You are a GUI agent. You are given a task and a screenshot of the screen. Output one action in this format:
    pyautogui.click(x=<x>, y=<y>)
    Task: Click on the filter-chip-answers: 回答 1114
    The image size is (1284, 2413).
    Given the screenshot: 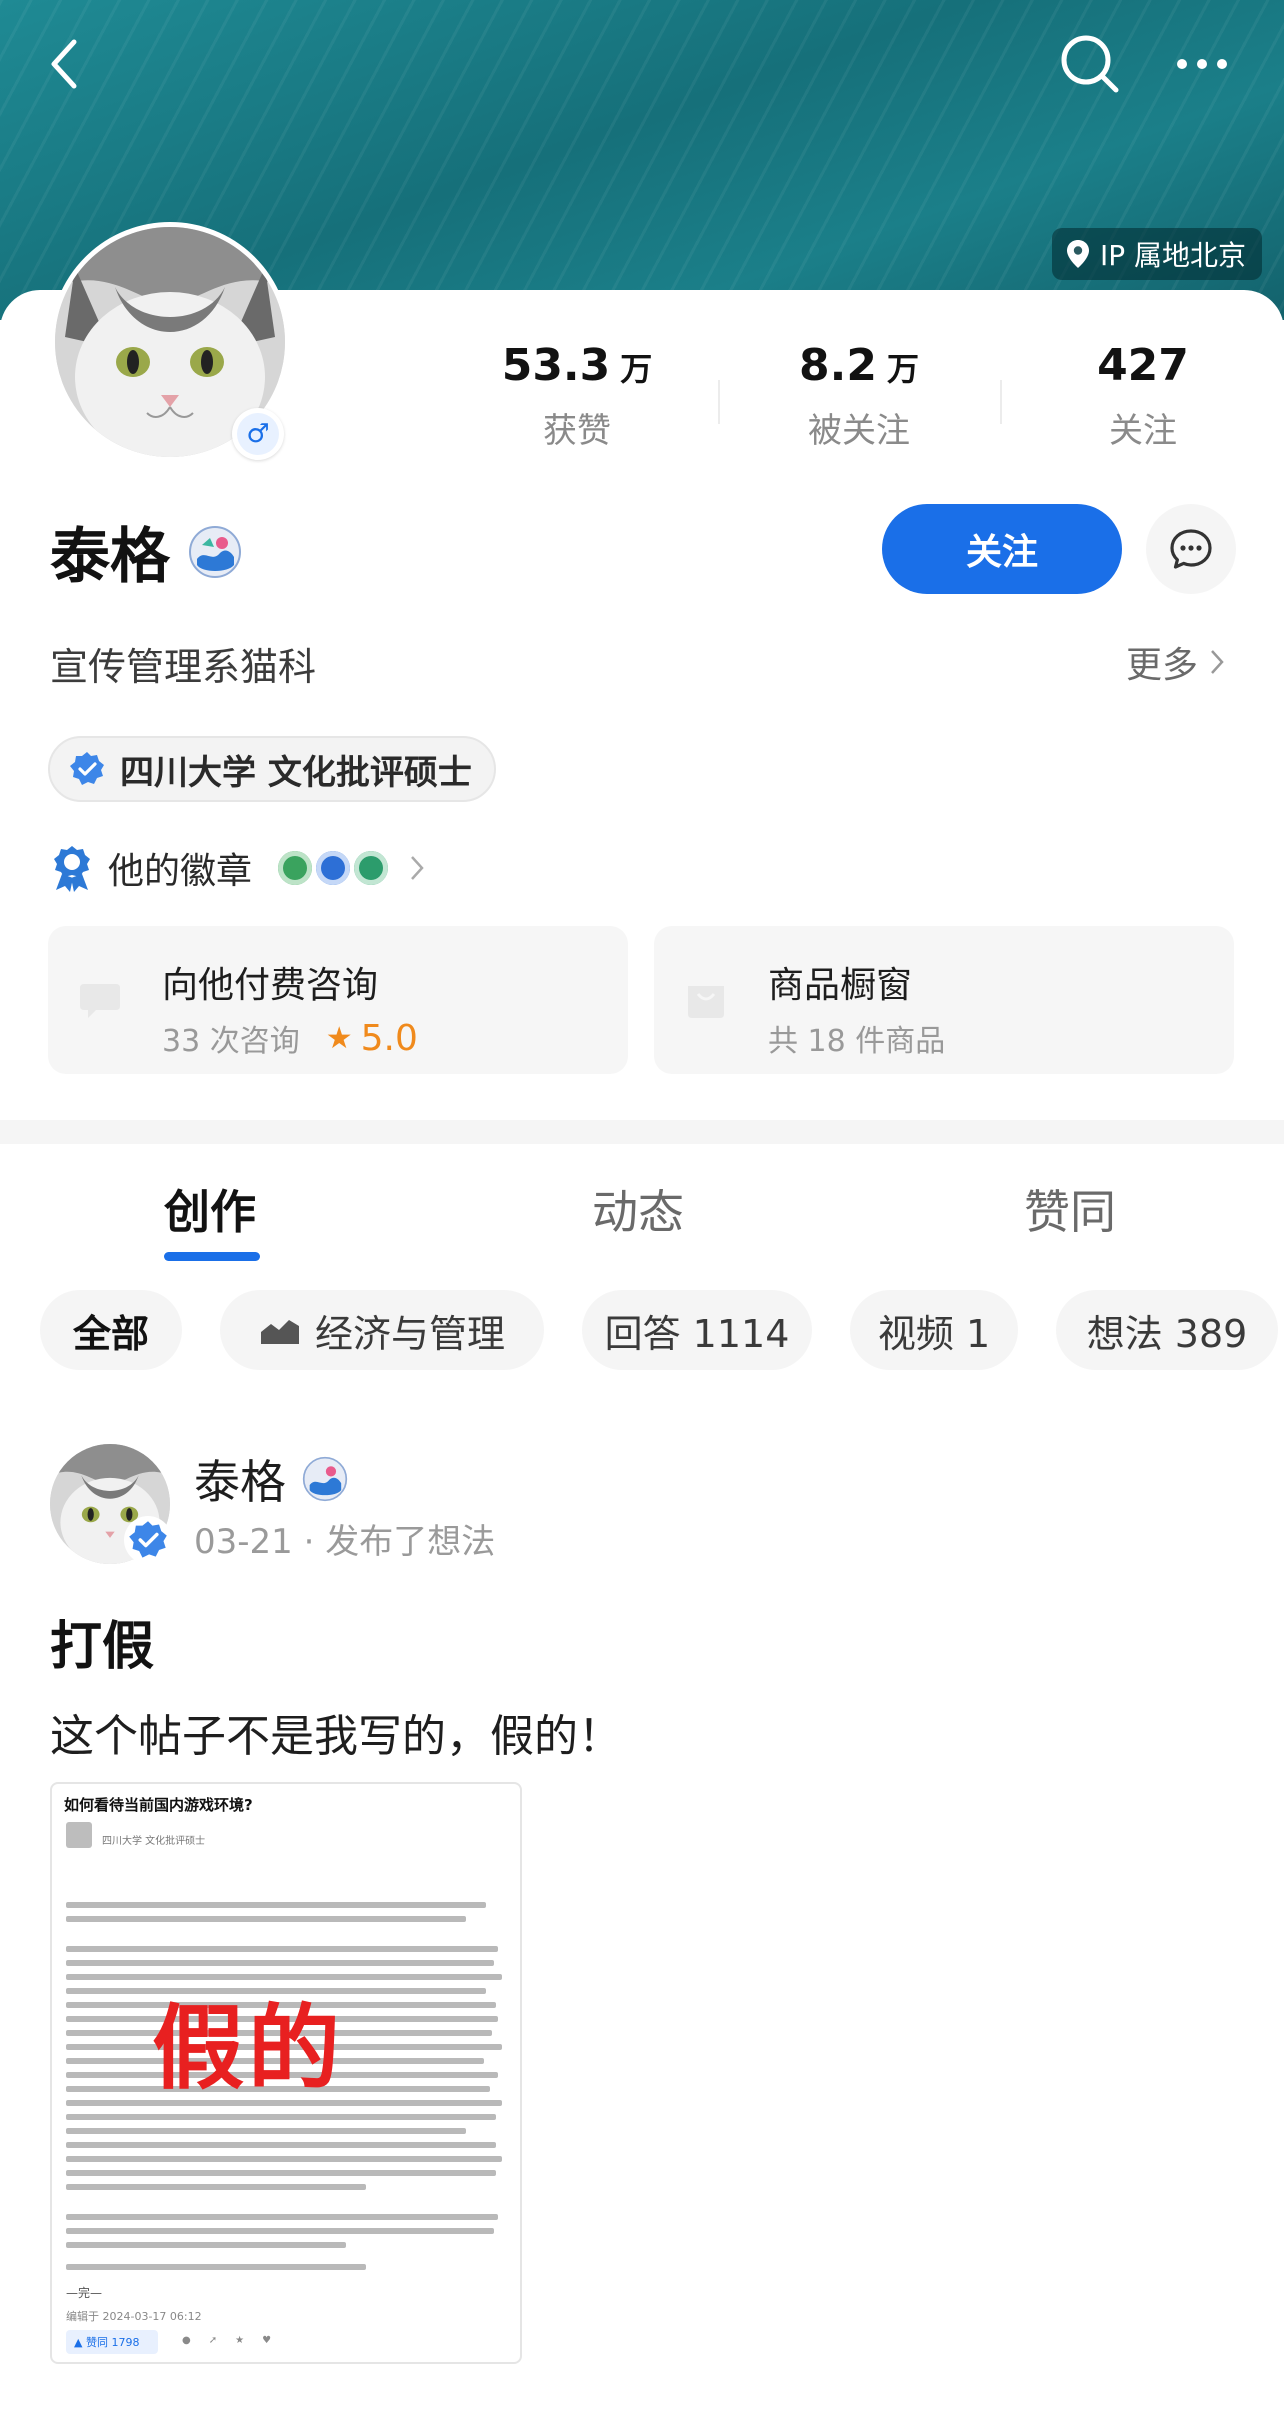 What is the action you would take?
    pyautogui.click(x=697, y=1330)
    